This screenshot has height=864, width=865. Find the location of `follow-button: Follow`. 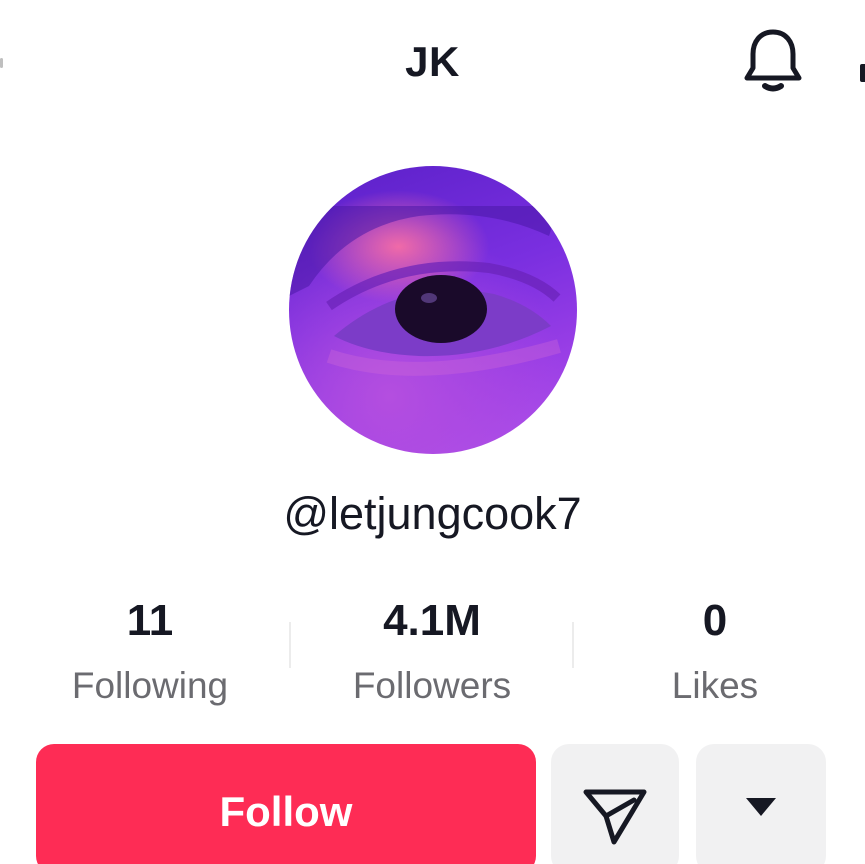

follow-button: Follow is located at coordinates (286, 804).